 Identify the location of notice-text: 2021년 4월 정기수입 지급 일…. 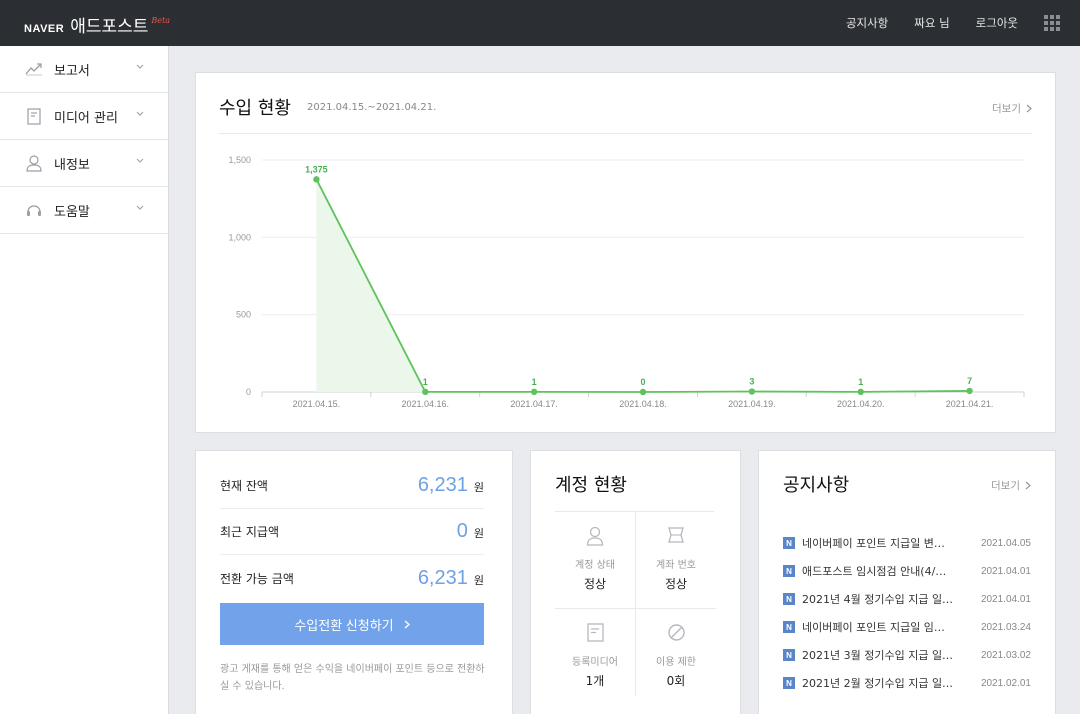
(878, 599).